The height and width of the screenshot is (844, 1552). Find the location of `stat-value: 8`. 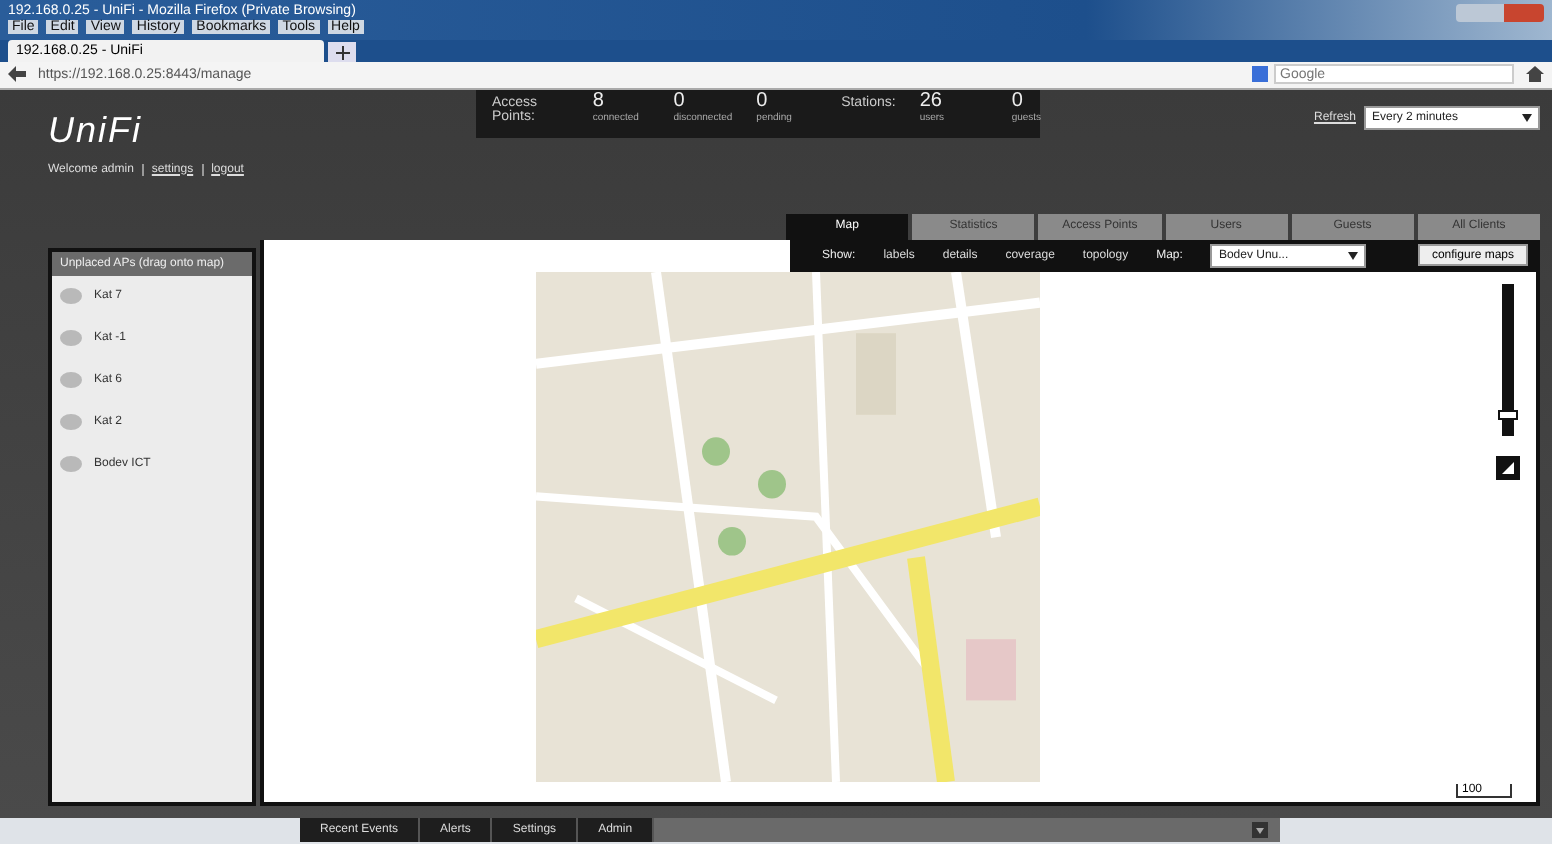

stat-value: 8 is located at coordinates (599, 100).